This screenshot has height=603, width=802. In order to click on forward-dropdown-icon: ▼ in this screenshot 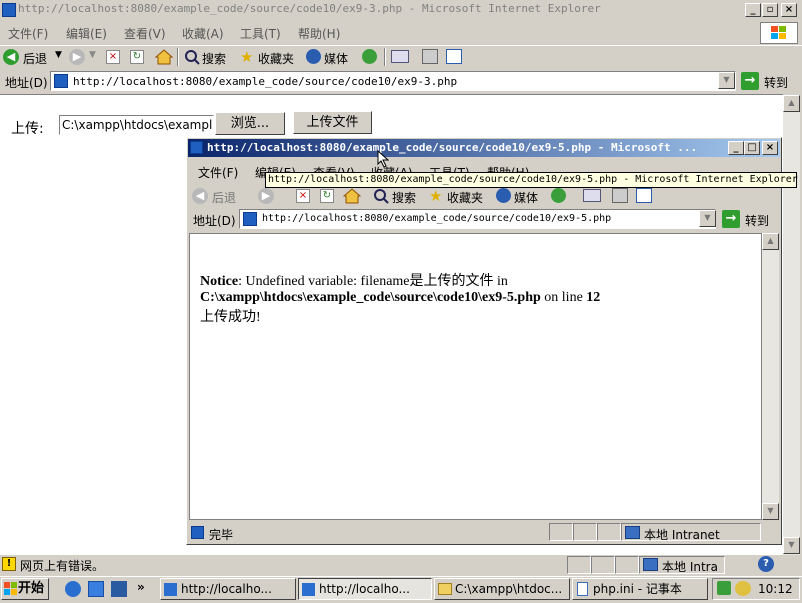, I will do `click(92, 55)`.